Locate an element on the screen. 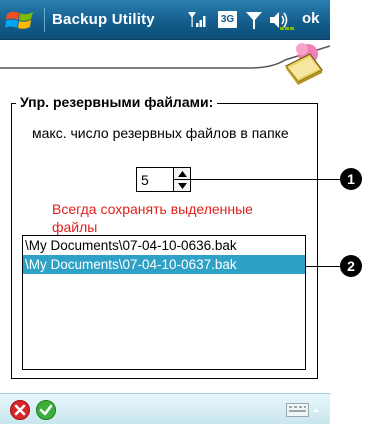 This screenshot has width=366, height=424. max-files-label: макс. число резервных файлов в папке is located at coordinates (160, 133).